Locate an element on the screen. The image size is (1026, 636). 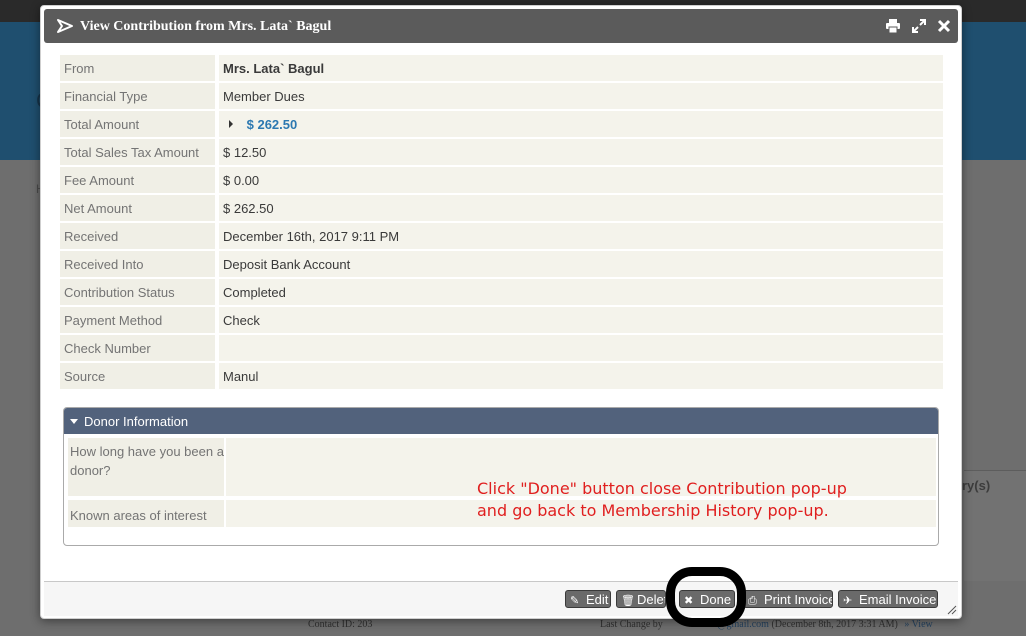
donor-information-header: Donor Information is located at coordinates (501, 421).